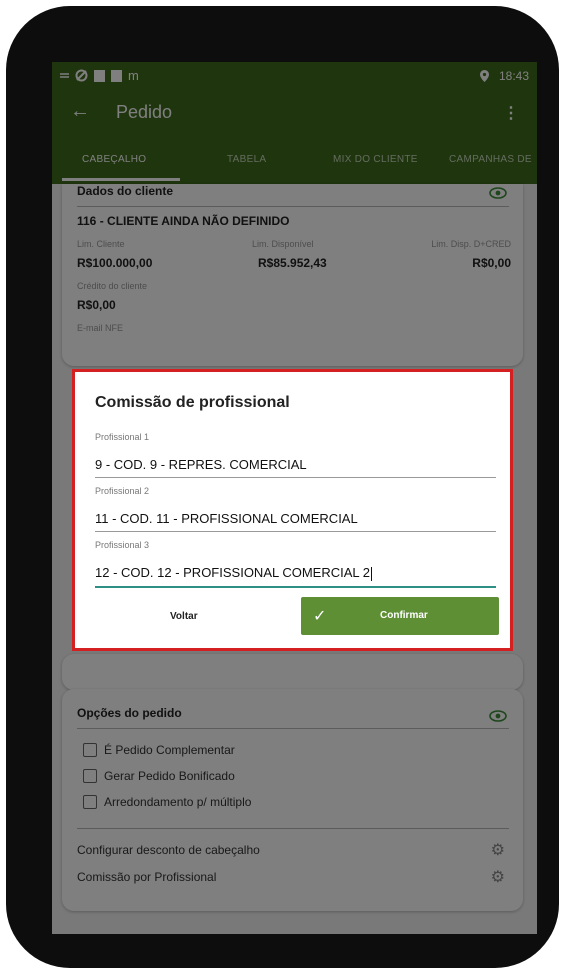 Image resolution: width=565 pixels, height=974 pixels. I want to click on profissional-3-field: 12 - COD. 12 - PROFISSIONAL COMERCIAL 2, so click(295, 576).